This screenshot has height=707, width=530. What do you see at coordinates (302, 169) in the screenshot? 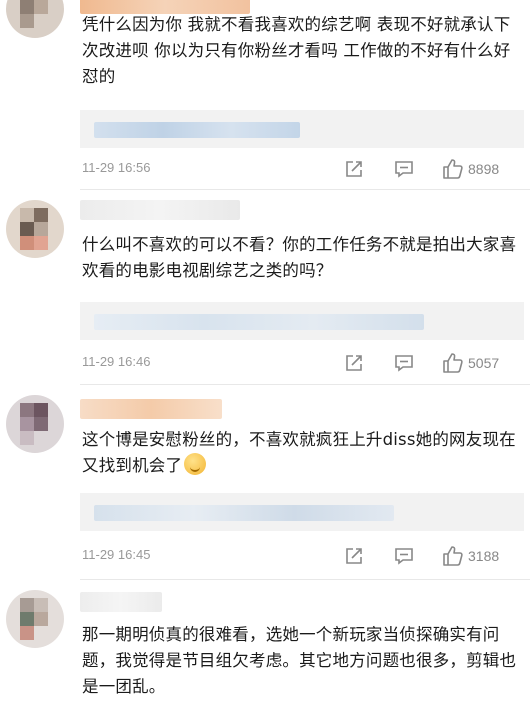
I see `comment-meta: 11-29 16:56 8898` at bounding box center [302, 169].